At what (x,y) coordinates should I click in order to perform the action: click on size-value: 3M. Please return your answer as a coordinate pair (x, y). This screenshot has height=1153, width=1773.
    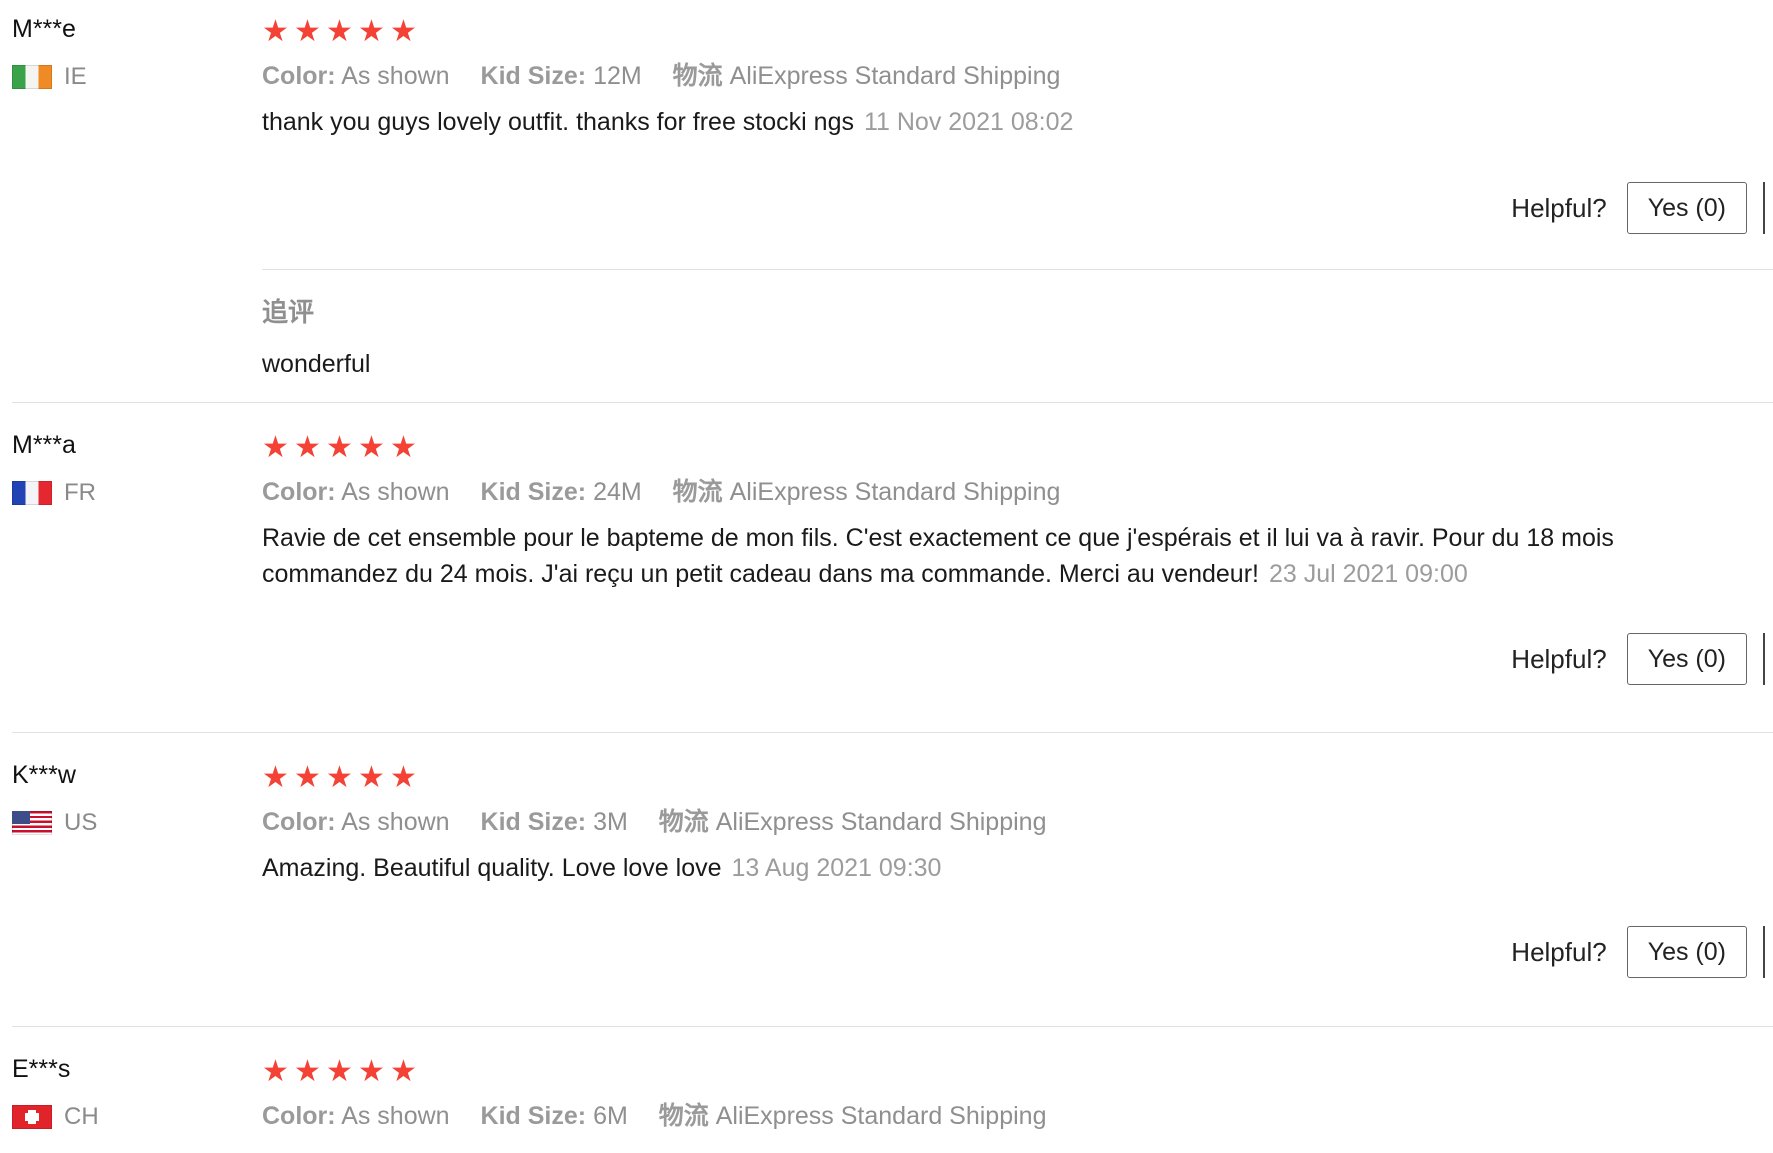
    Looking at the image, I should click on (610, 822).